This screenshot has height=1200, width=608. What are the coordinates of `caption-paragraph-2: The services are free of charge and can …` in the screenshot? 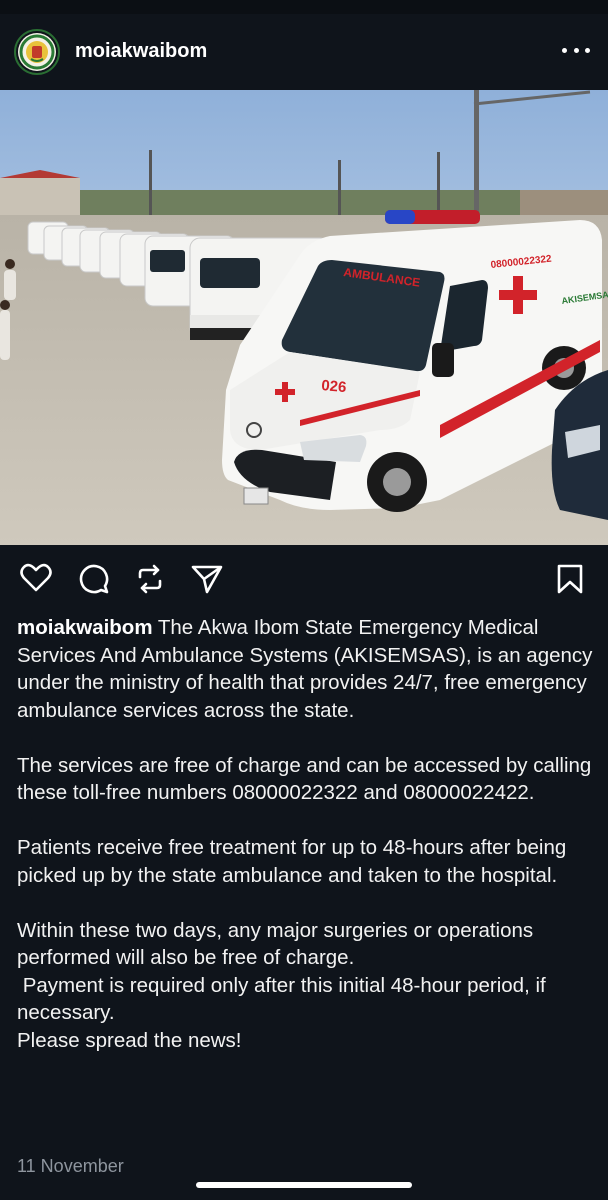 It's located at (304, 779).